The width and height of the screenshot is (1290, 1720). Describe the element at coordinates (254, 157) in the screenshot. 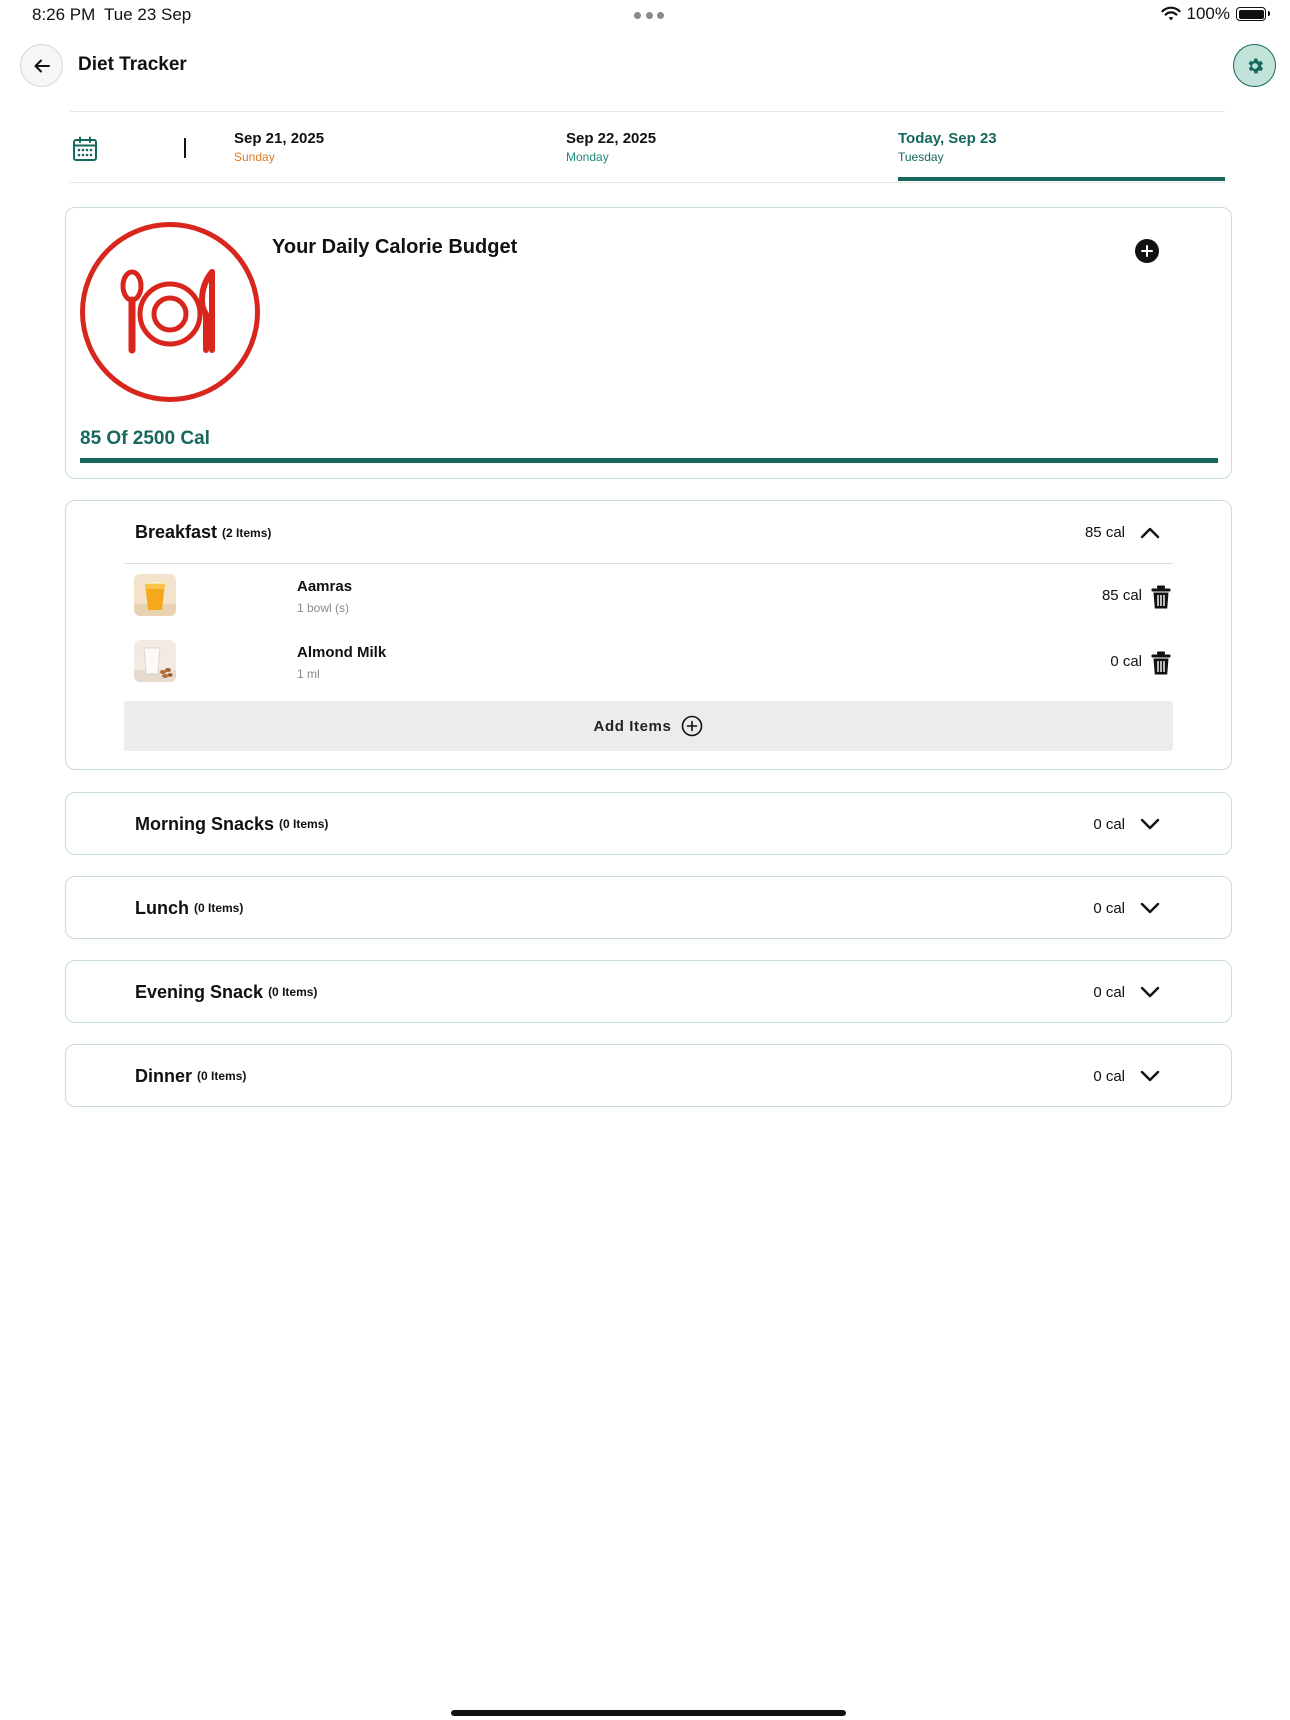

I see `day-label: Sunday` at that location.